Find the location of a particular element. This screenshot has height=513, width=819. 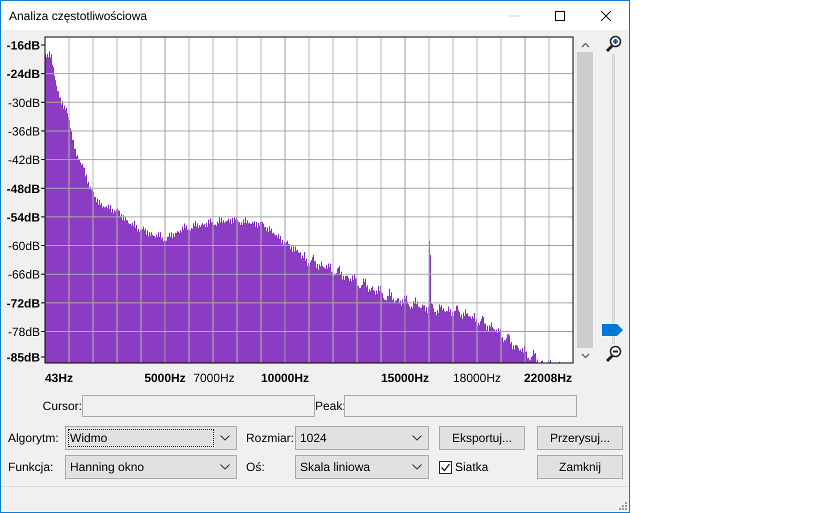

y-axis-label: -78dB is located at coordinates (24, 332).